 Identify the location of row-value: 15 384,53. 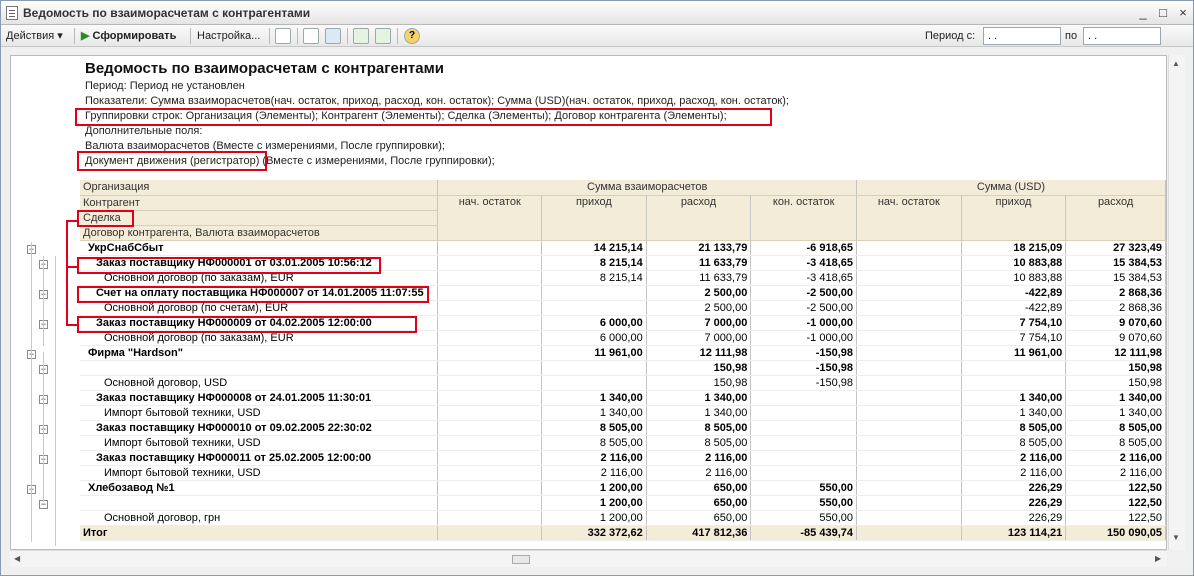
(1115, 263).